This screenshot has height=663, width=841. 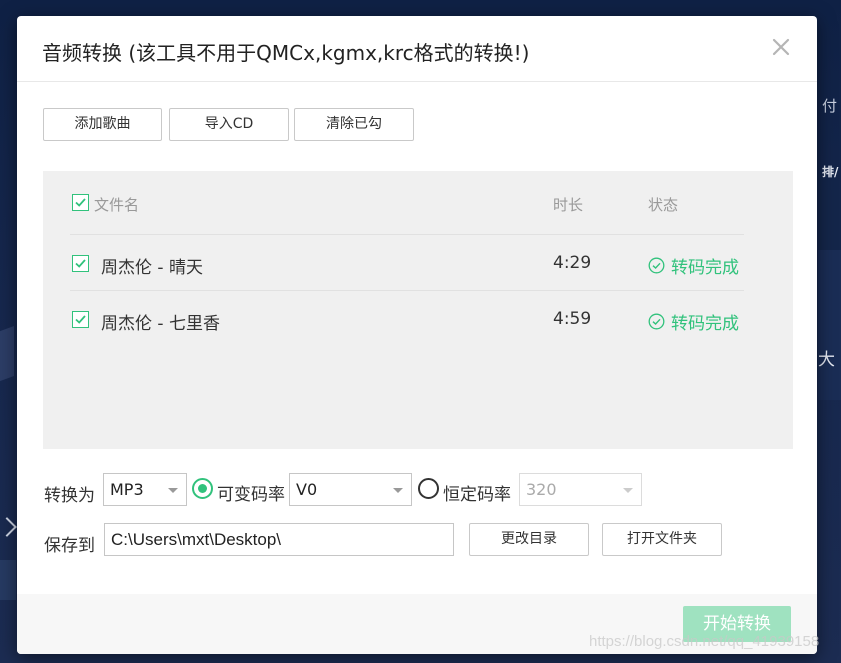 I want to click on background-side-text: 付, so click(x=830, y=106).